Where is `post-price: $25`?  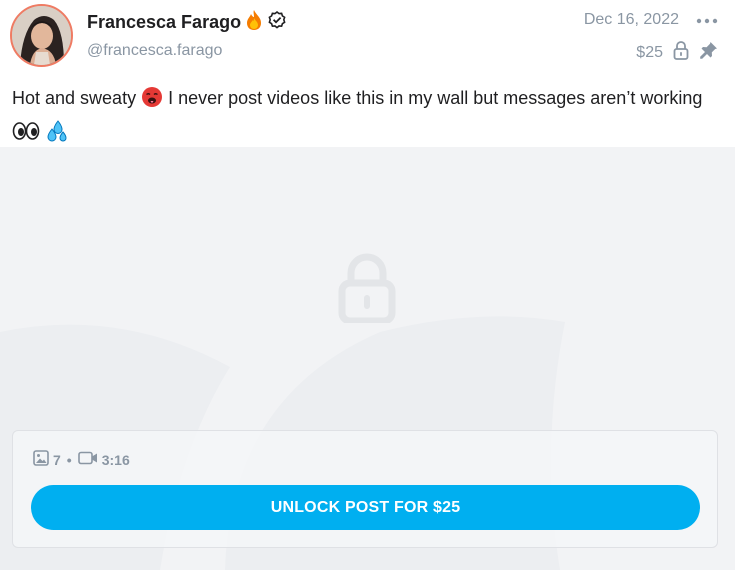 post-price: $25 is located at coordinates (649, 52).